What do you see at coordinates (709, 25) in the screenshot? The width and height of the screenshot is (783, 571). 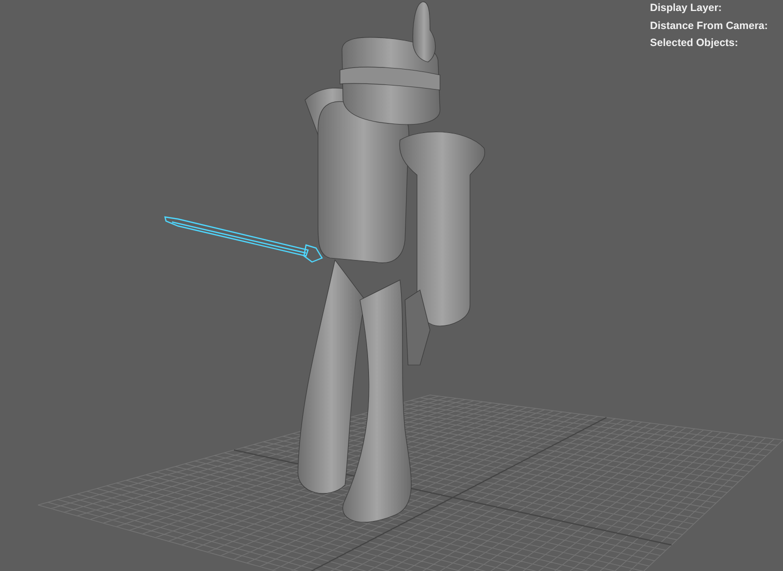 I see `hud-label: Distance From Camera:` at bounding box center [709, 25].